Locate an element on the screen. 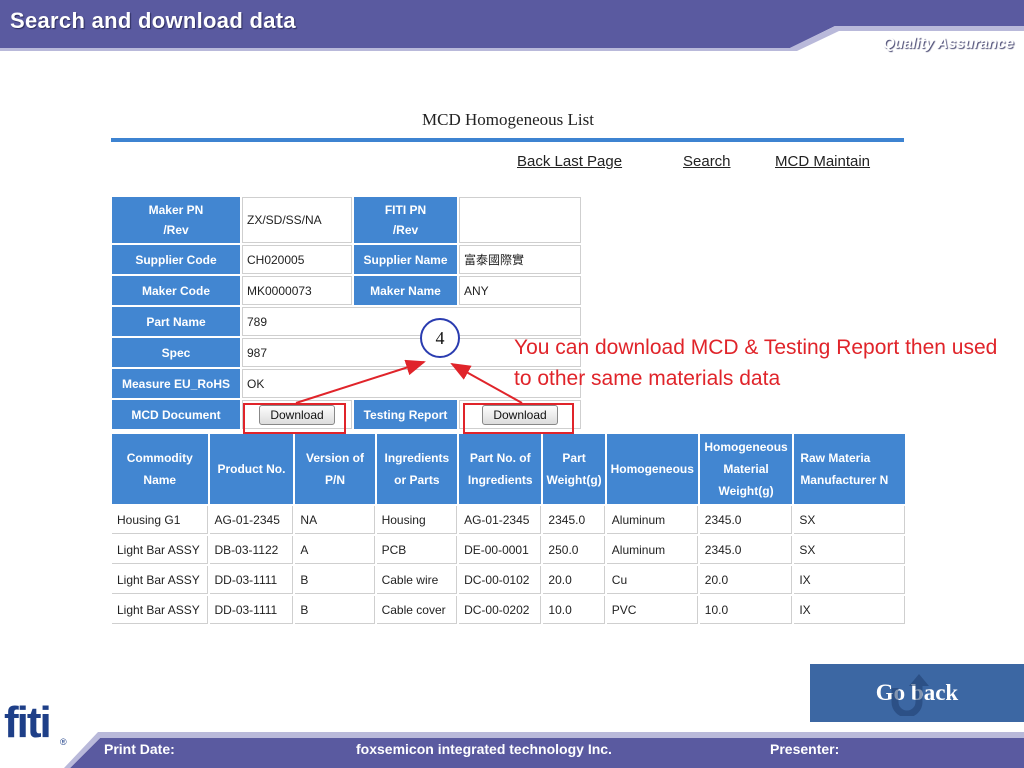  step-number-badge: 4 is located at coordinates (440, 338).